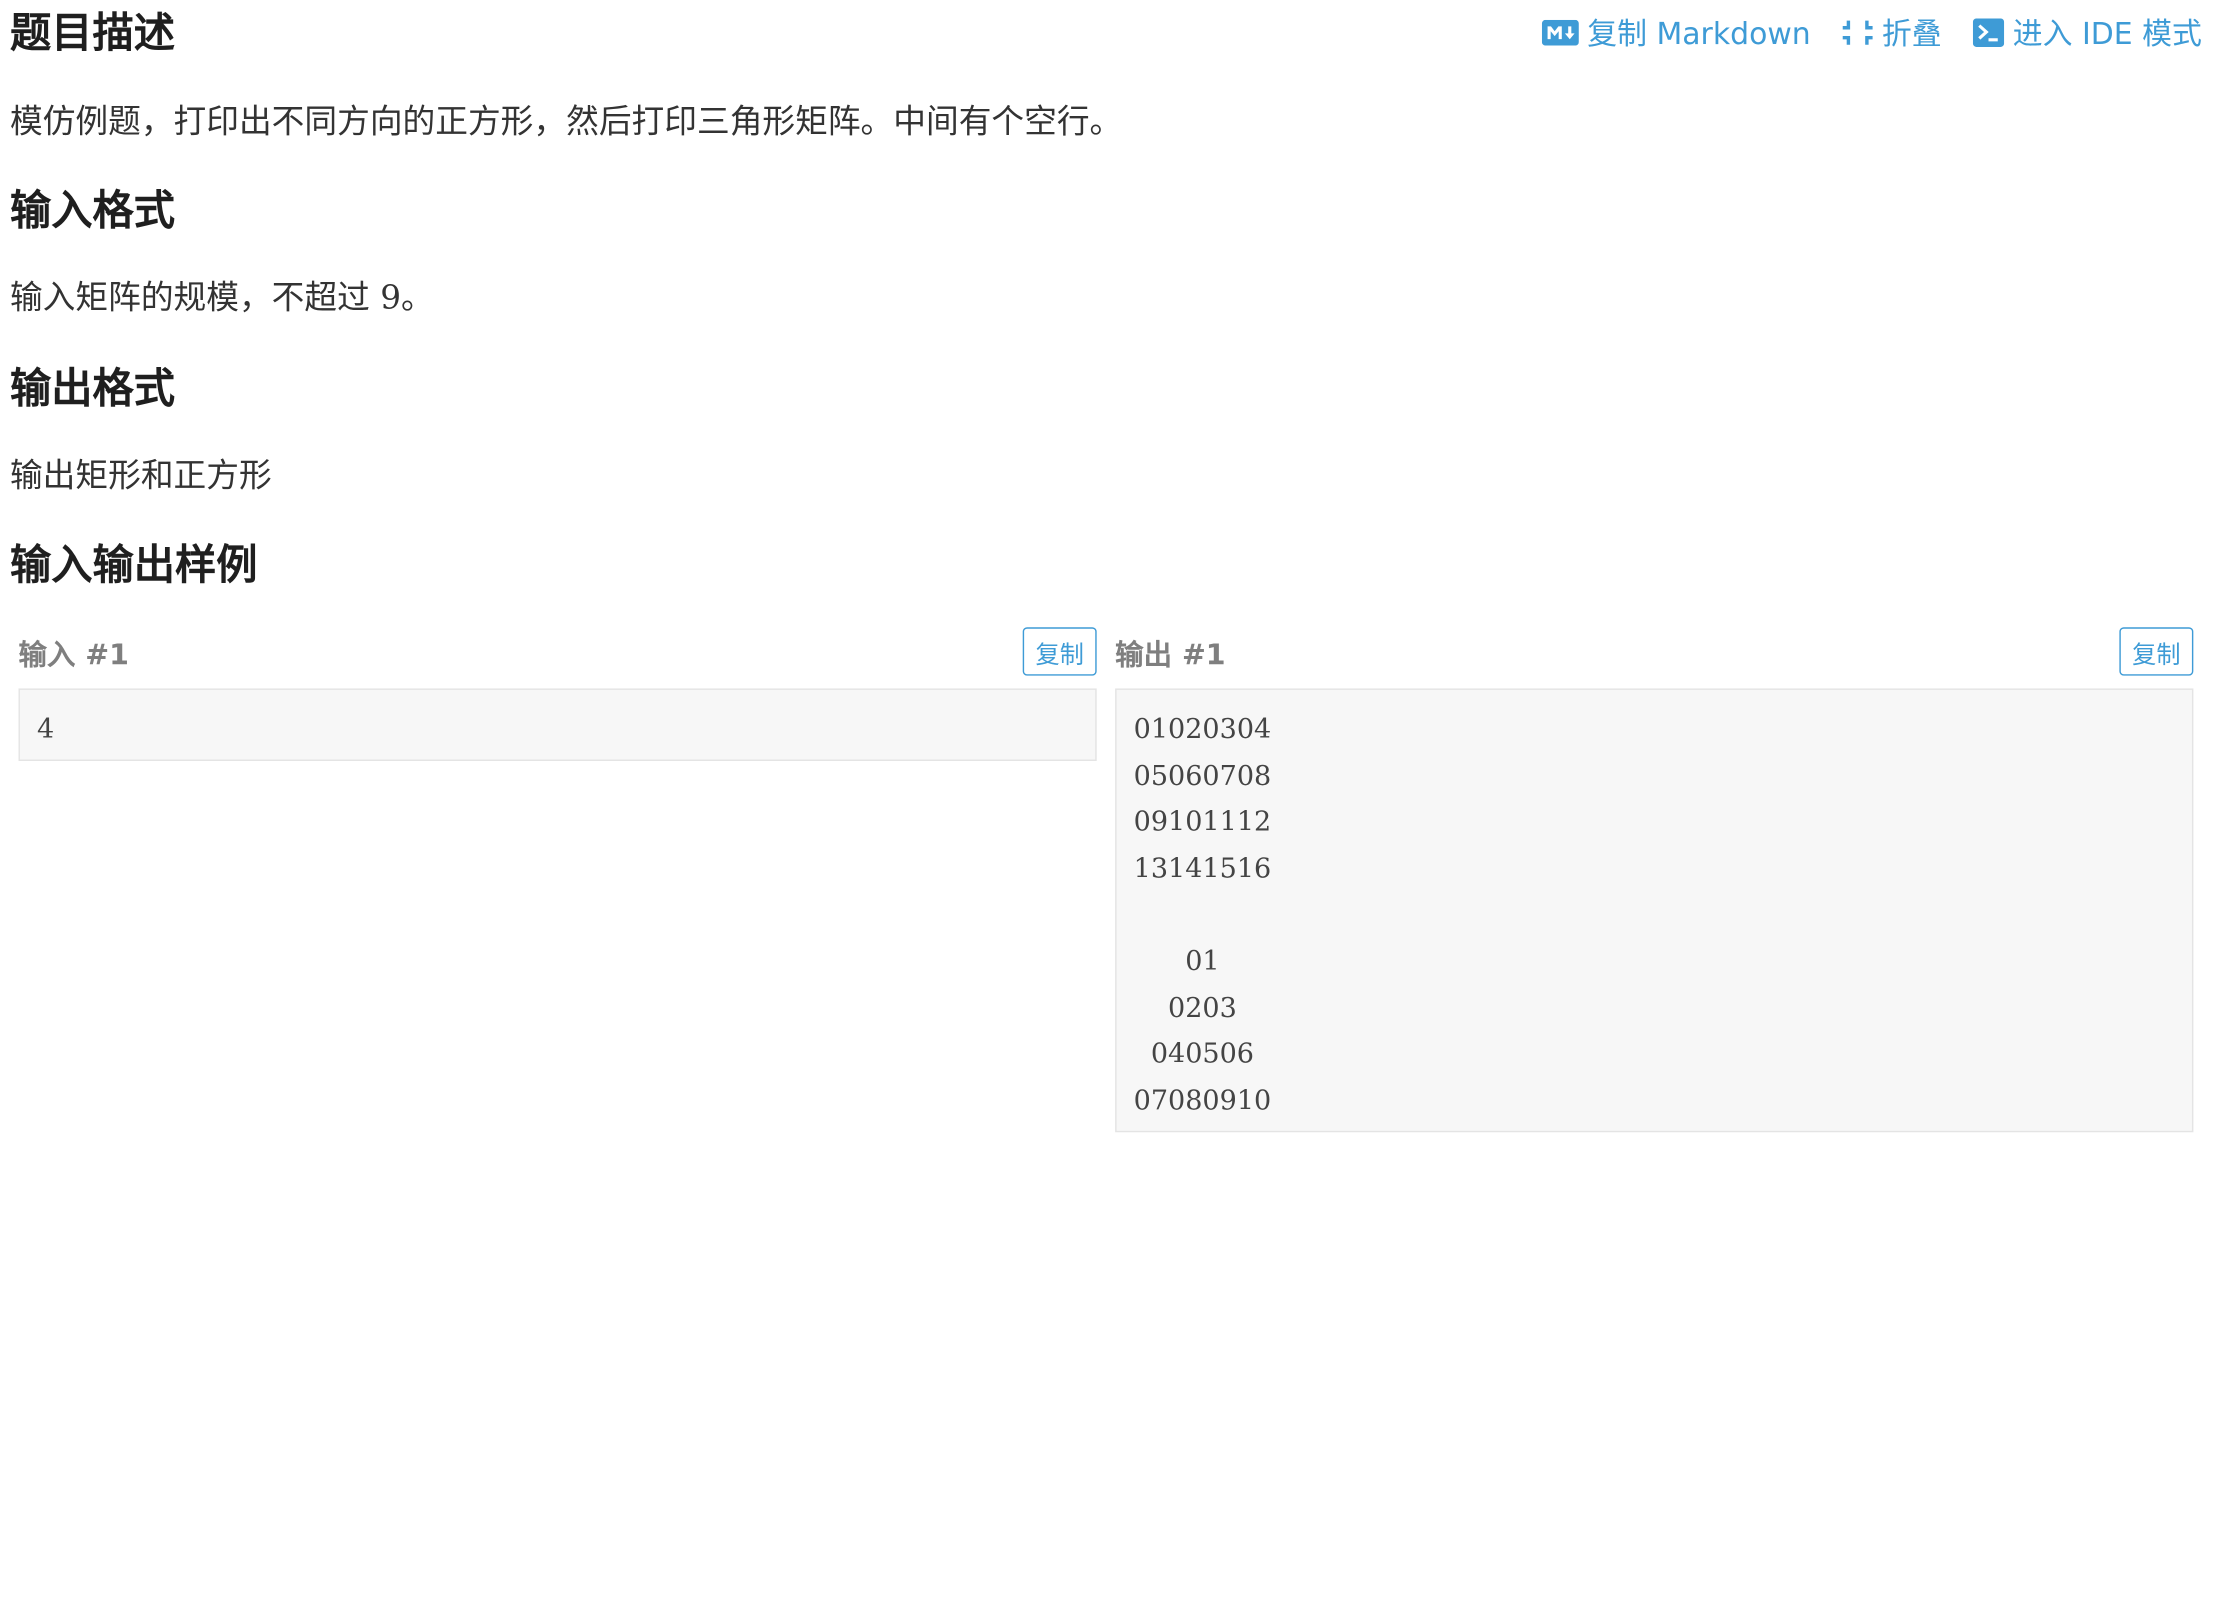 This screenshot has height=1604, width=2220. I want to click on ide-mode-link: 进入 IDE 模式, so click(2087, 32).